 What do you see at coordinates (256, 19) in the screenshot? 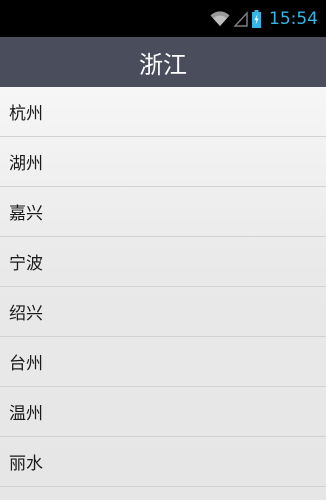
I see `battery-charging-icon` at bounding box center [256, 19].